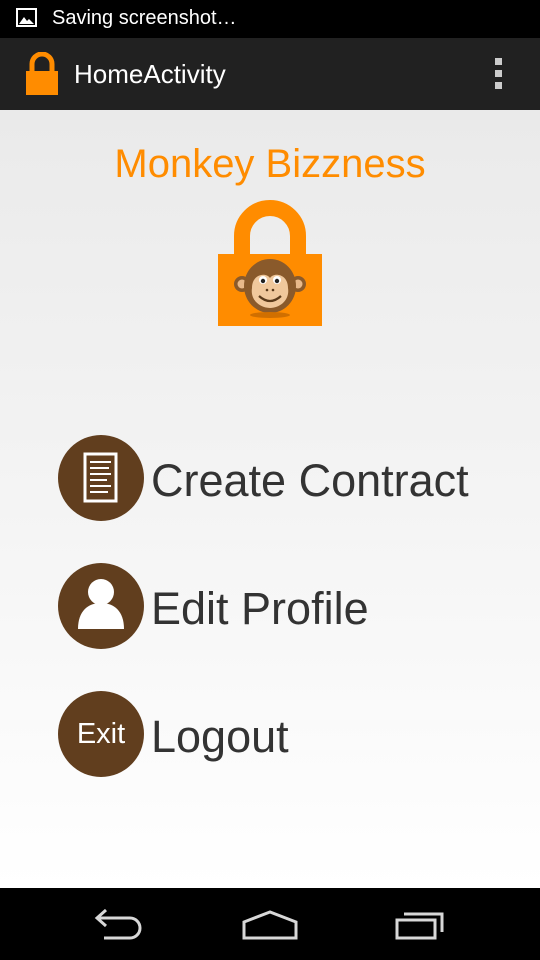 Image resolution: width=540 pixels, height=960 pixels. I want to click on home-icon, so click(270, 924).